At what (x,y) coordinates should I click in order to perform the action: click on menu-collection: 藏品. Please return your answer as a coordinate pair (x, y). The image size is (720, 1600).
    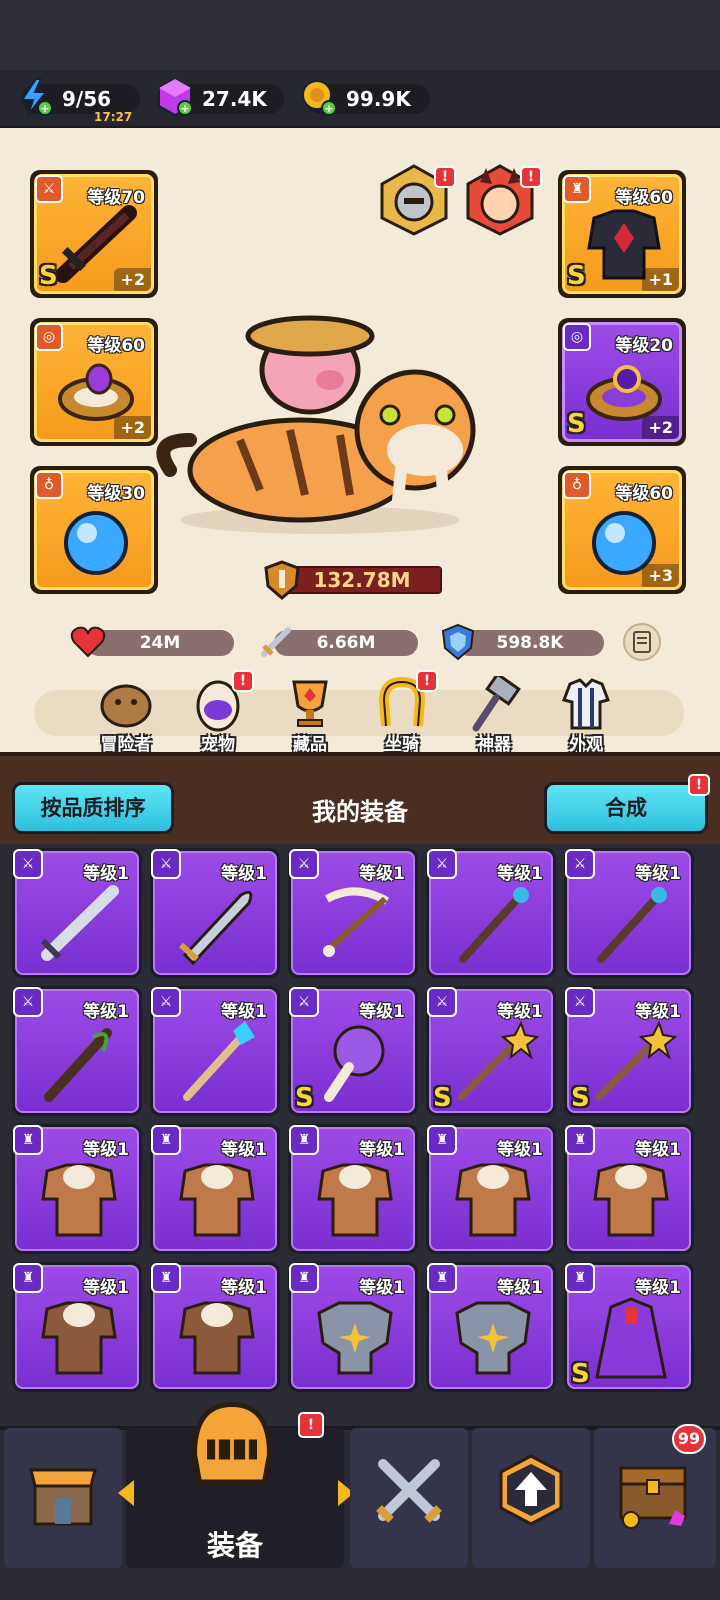
    Looking at the image, I should click on (310, 715).